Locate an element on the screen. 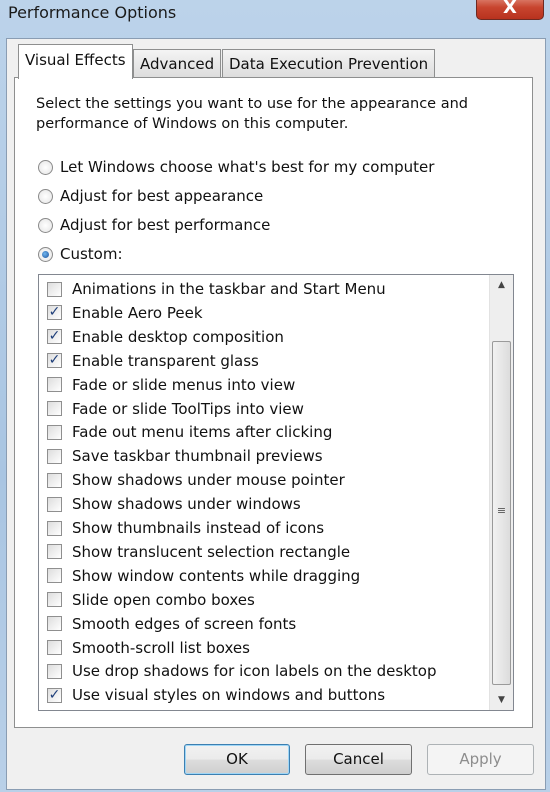  list-item: ✓ Enable transparent glass is located at coordinates (153, 361).